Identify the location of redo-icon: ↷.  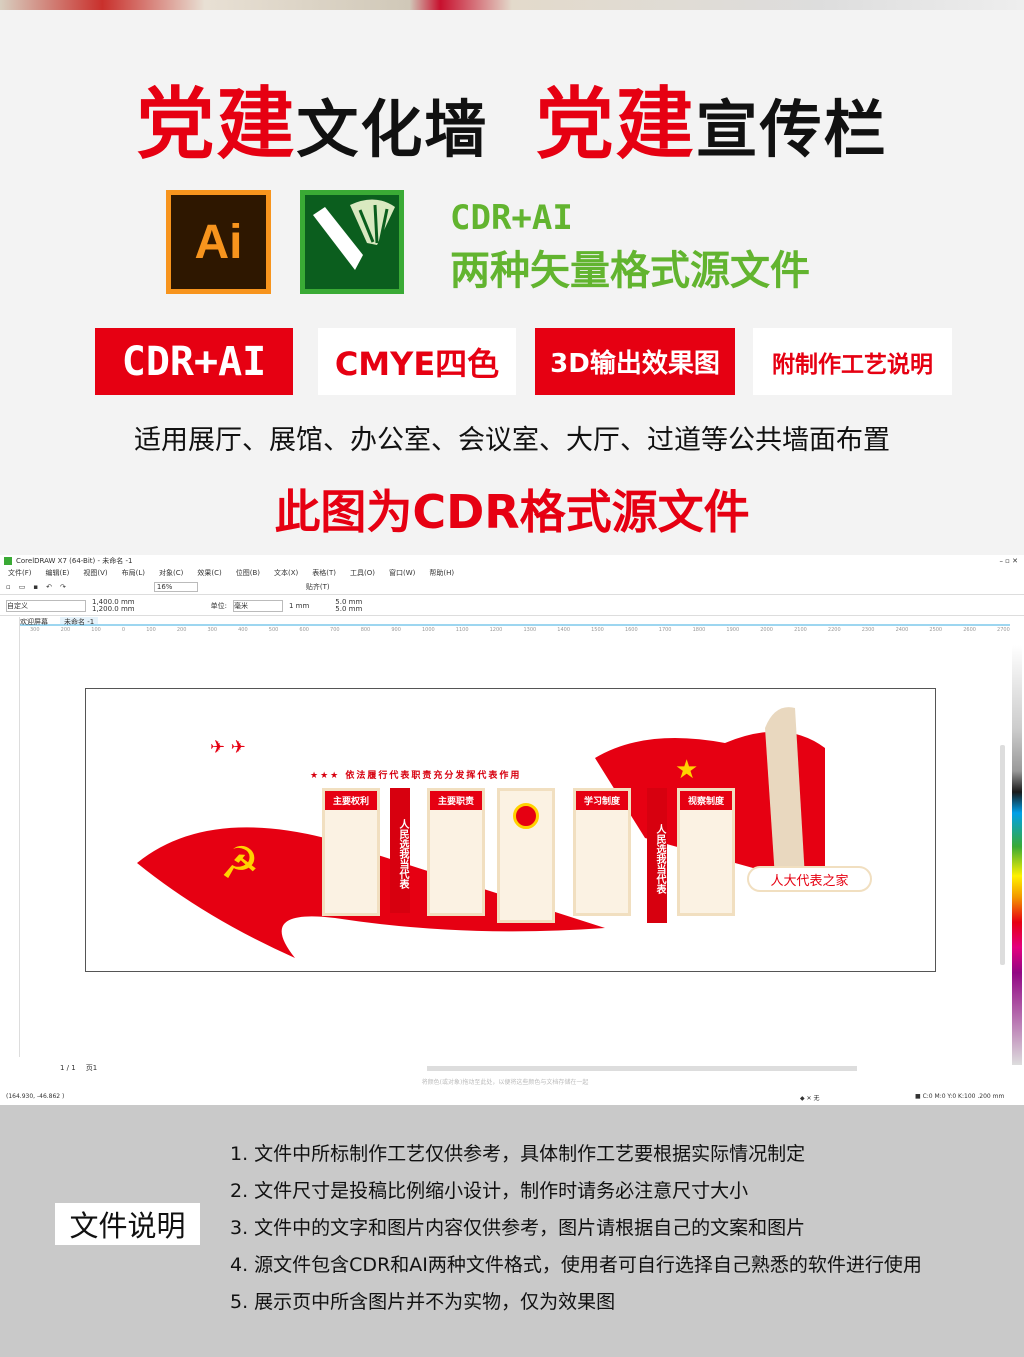
(63, 587).